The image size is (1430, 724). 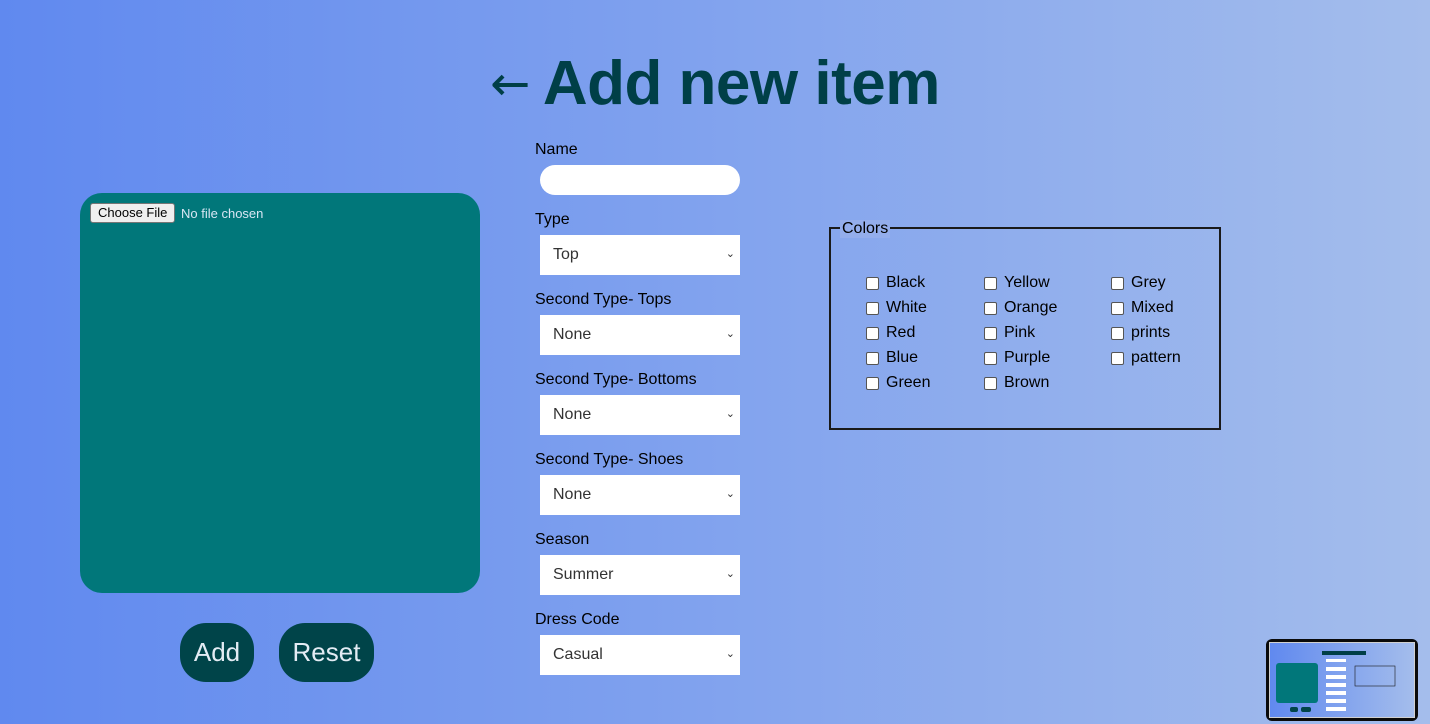 I want to click on color-checkbox-pattern: pattern, so click(x=1146, y=358).